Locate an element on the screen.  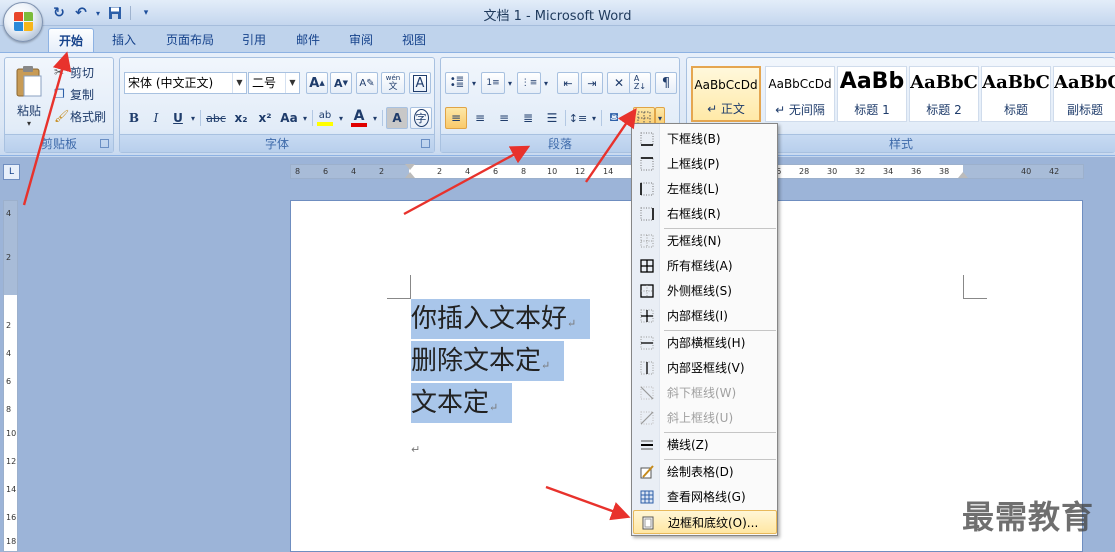
align-center-button: ≡ is located at coordinates (480, 118).